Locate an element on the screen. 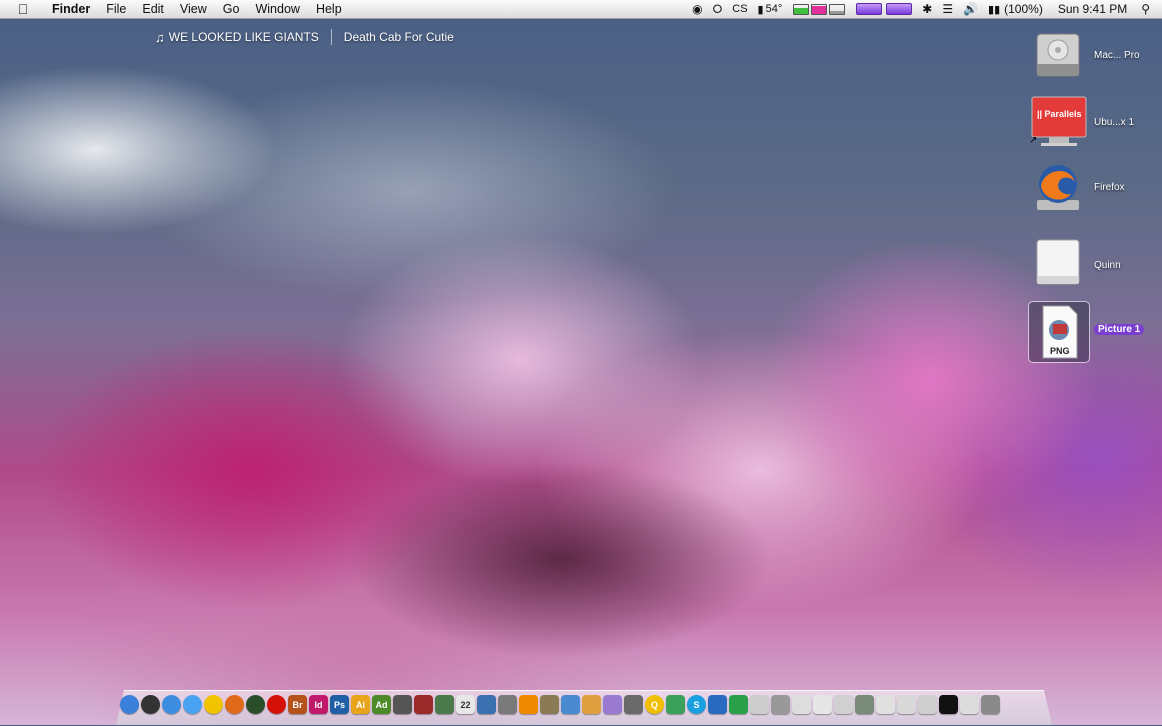 The height and width of the screenshot is (726, 1162). menu-edit: Edit is located at coordinates (153, 9).